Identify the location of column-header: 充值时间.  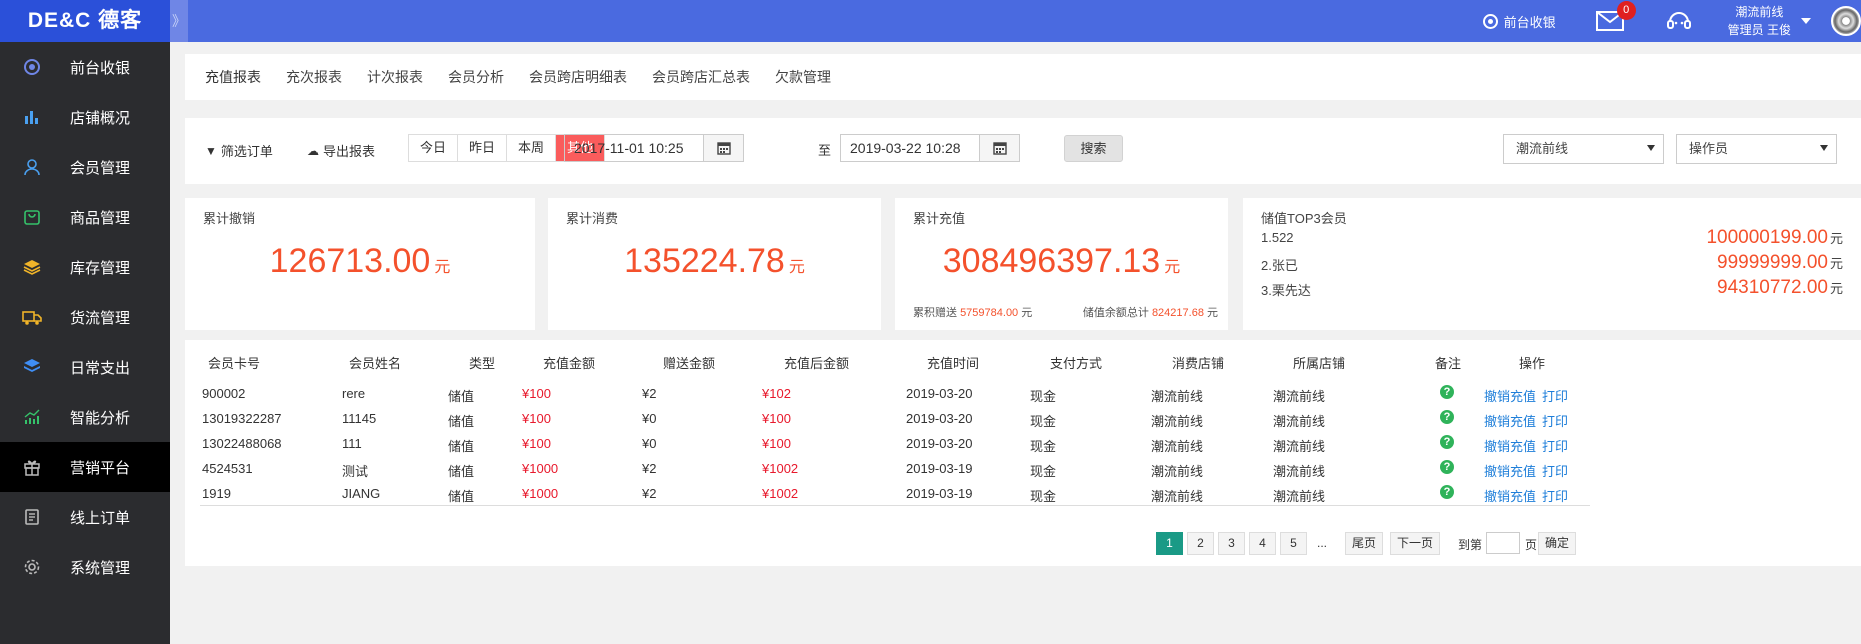
(953, 362).